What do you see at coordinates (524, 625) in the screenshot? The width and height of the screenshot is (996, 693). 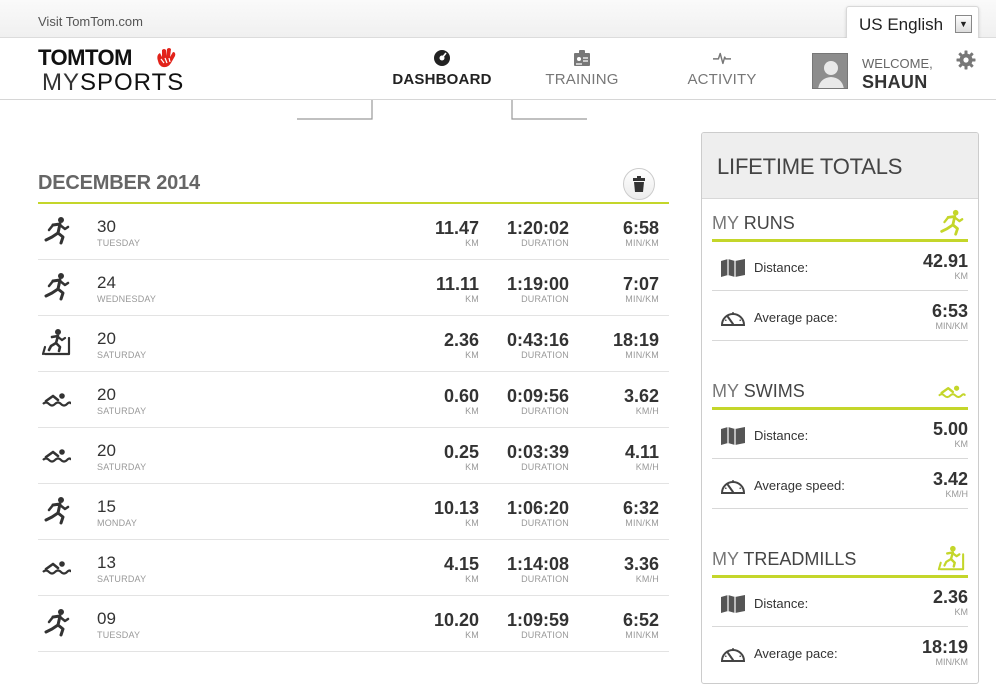 I see `activity-duration: 1:09:59 DURATION` at bounding box center [524, 625].